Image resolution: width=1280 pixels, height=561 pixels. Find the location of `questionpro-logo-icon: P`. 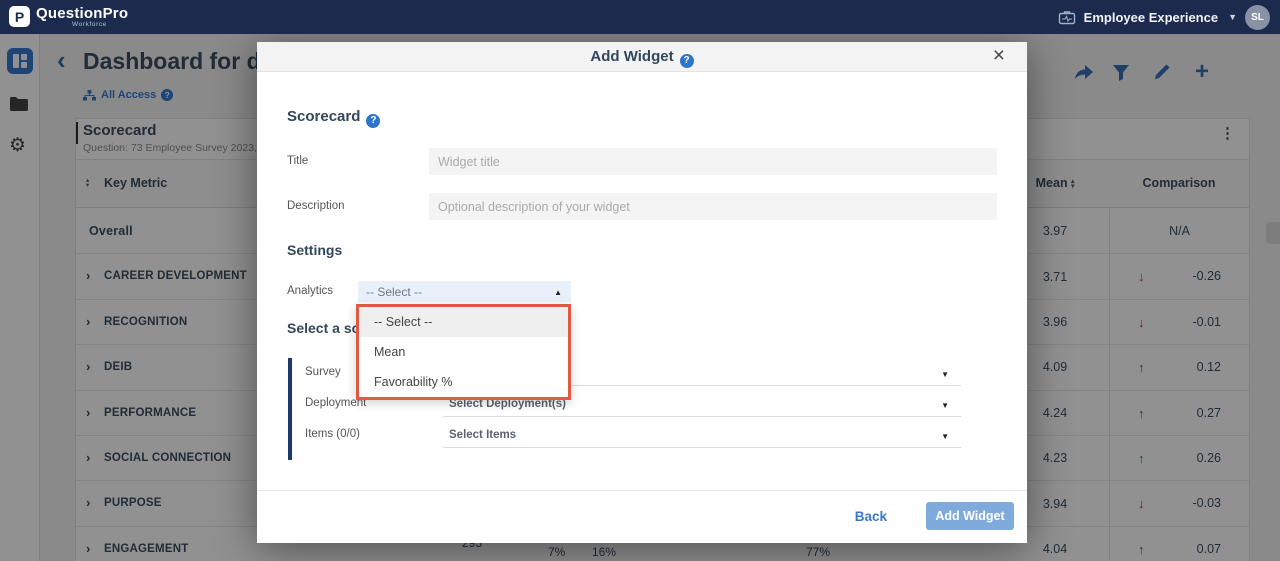

questionpro-logo-icon: P is located at coordinates (19, 16).